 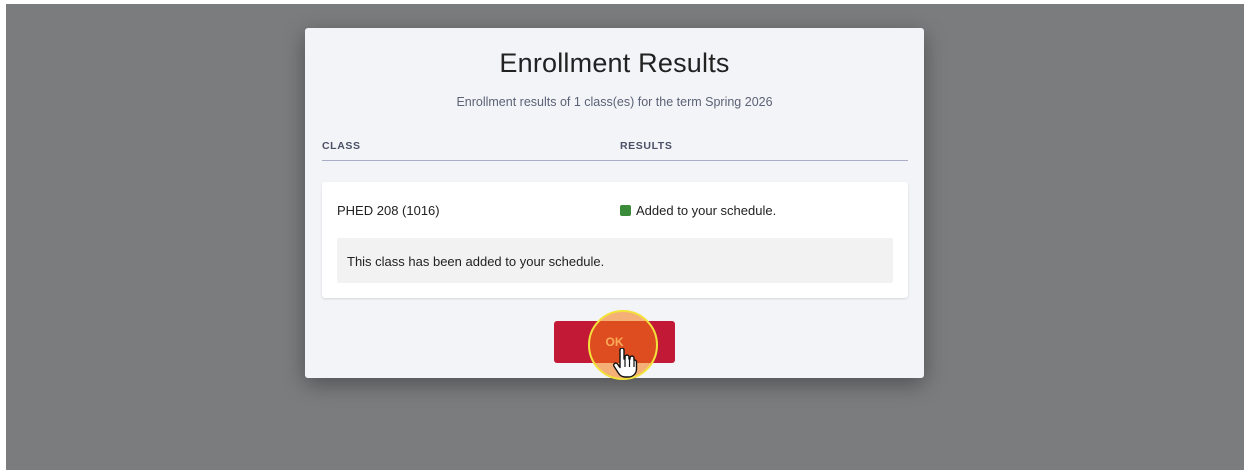 I want to click on result-status: Added to your schedule., so click(x=698, y=210).